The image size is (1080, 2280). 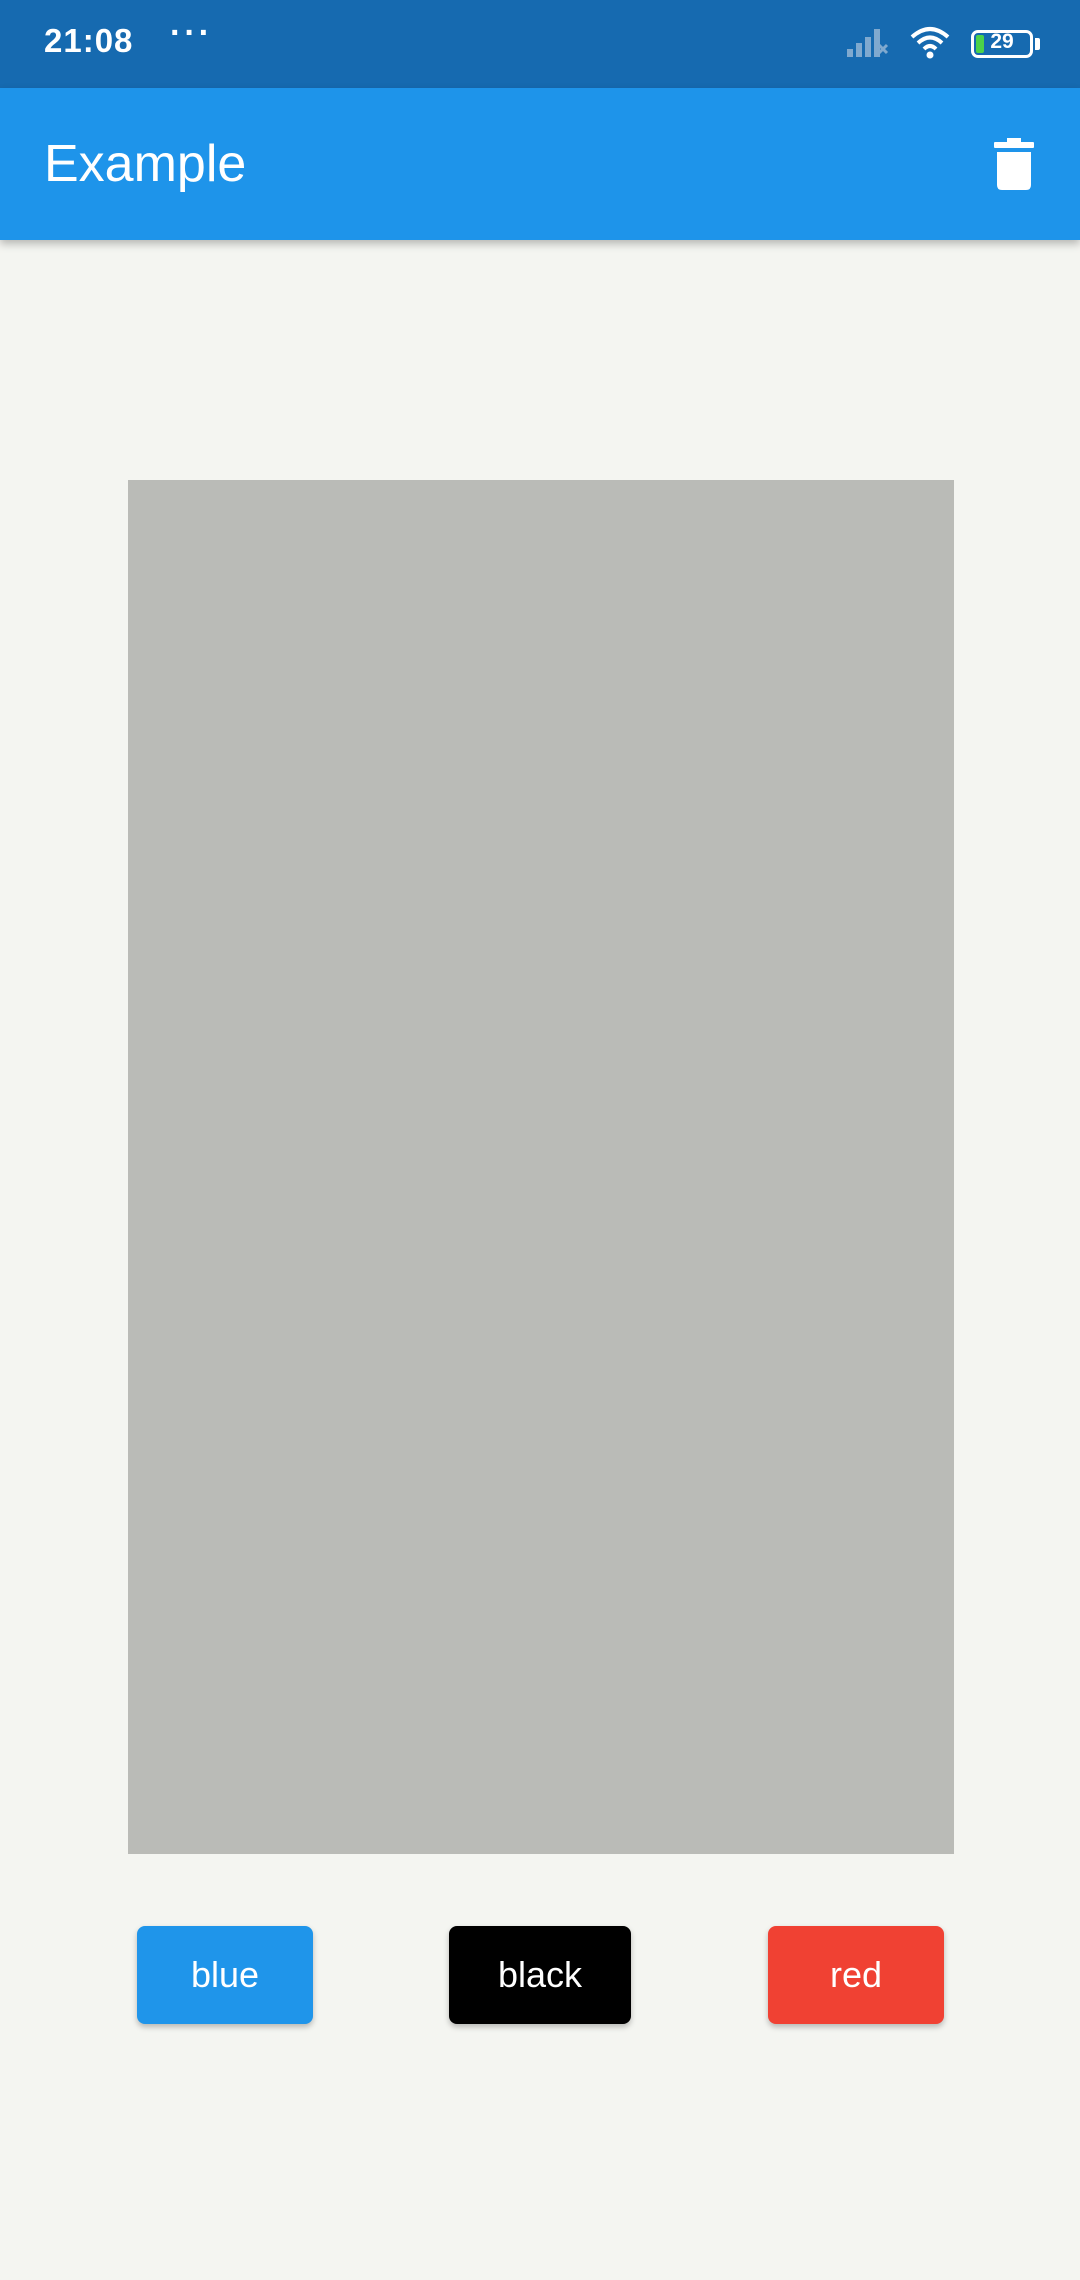 I want to click on app-bar: Example, so click(x=540, y=164).